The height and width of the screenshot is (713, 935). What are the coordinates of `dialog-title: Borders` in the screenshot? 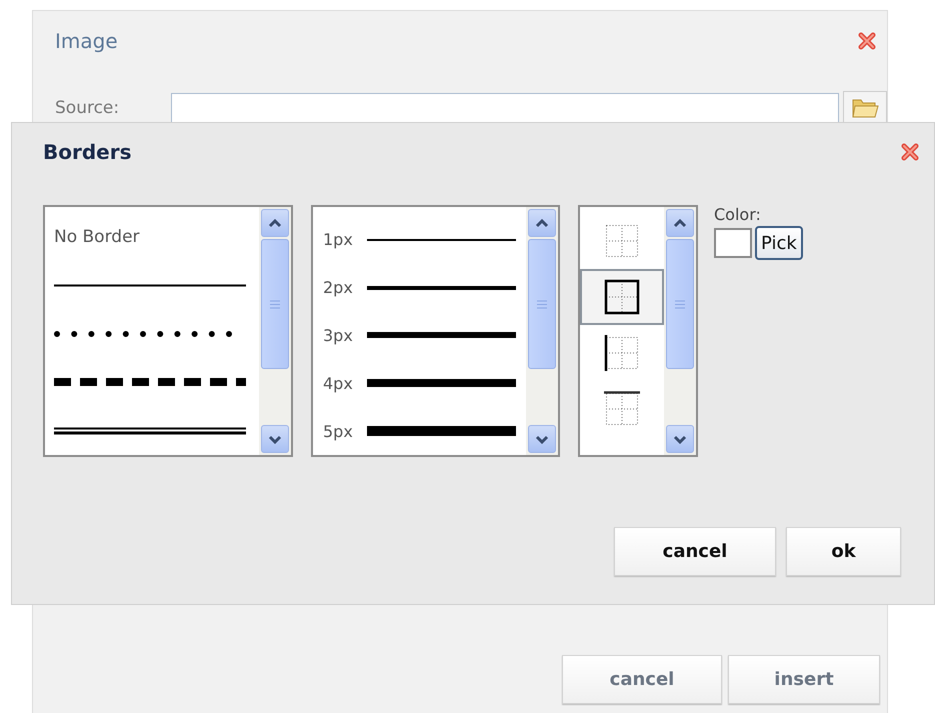 It's located at (87, 152).